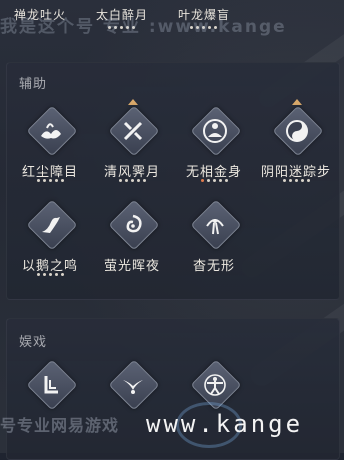  I want to click on skill-slot: 红尘障目, so click(50, 147).